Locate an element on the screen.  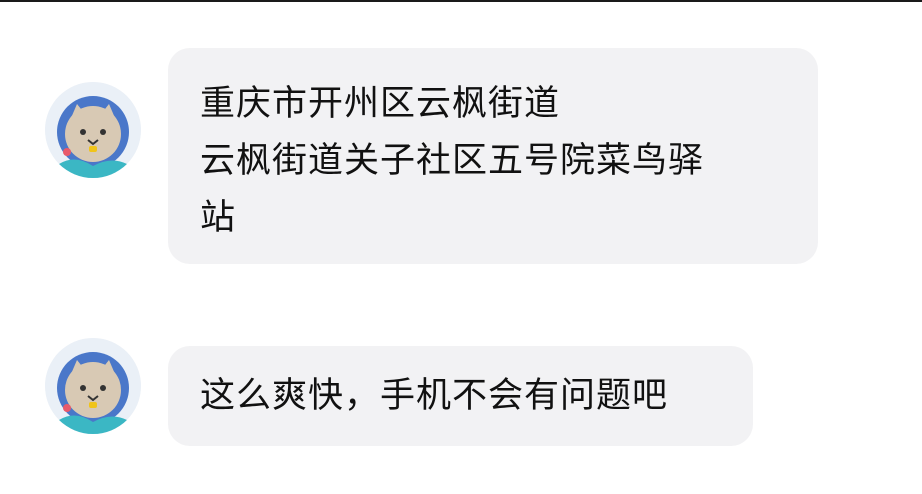
message-text-line: 重庆市开州区云枫街道 is located at coordinates (380, 104).